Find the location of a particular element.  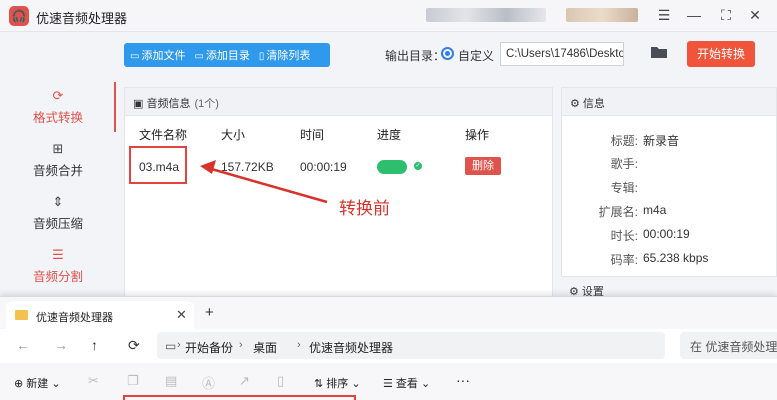

title-bar: 🎧 优速音频处理器 ☰ — ⛶ ✕ is located at coordinates (388, 16).